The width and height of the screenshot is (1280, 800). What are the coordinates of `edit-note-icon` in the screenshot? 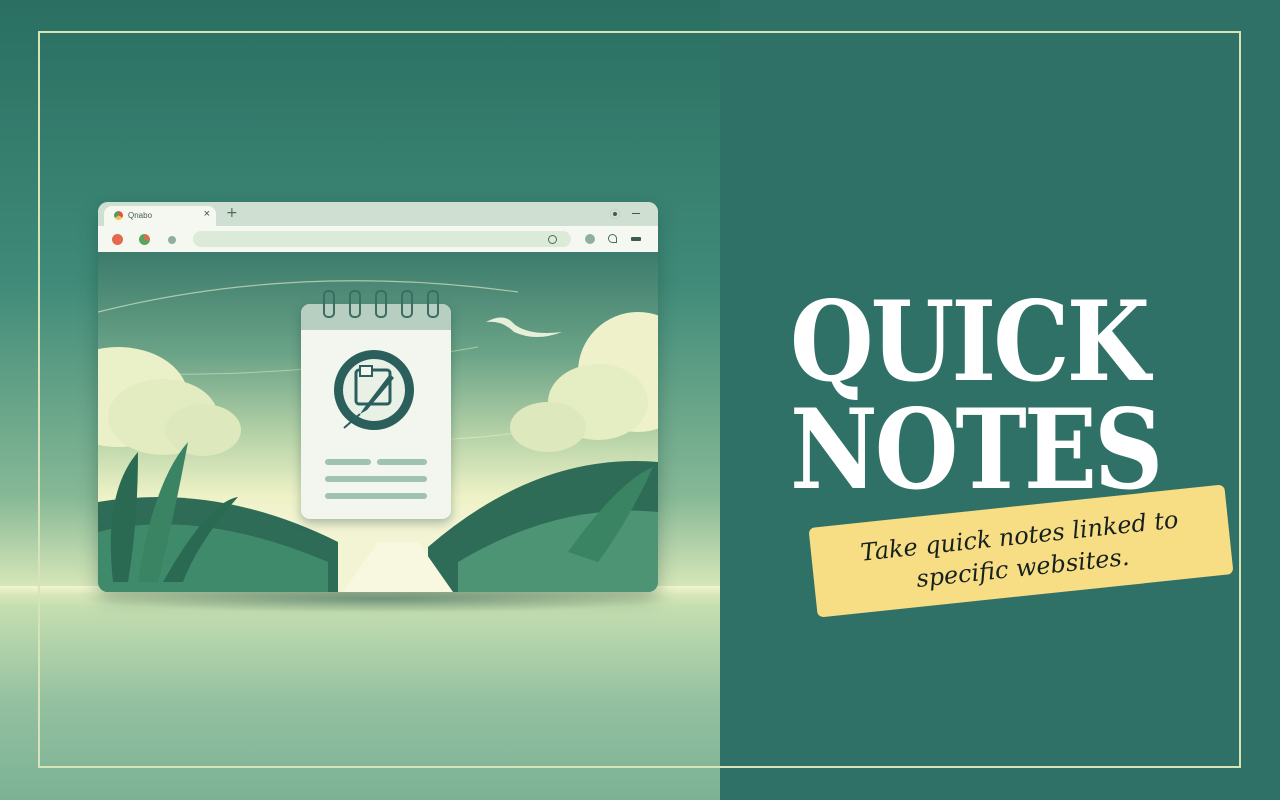 It's located at (374, 390).